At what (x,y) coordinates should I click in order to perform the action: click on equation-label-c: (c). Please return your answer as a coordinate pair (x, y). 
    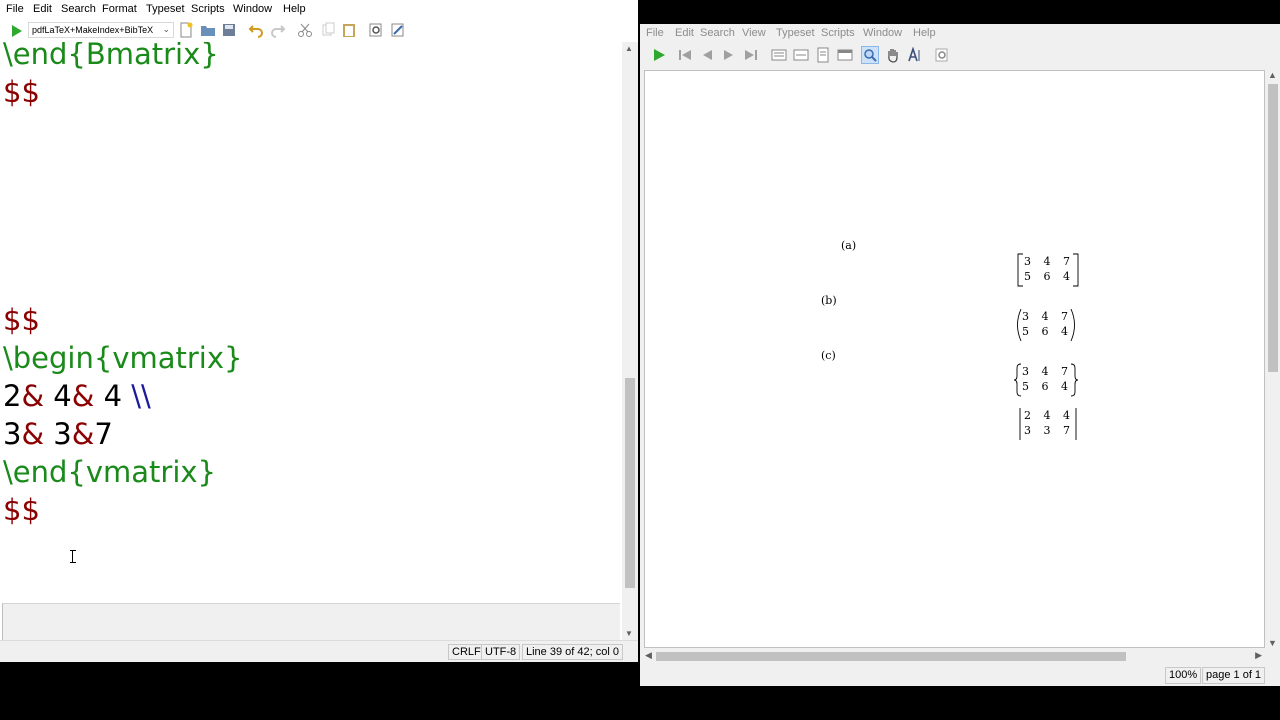
    Looking at the image, I should click on (828, 355).